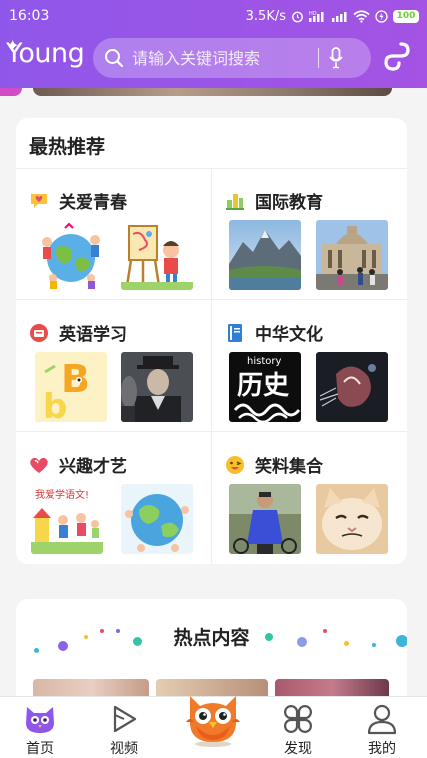 The width and height of the screenshot is (427, 758). What do you see at coordinates (62, 494) in the screenshot?
I see `thumb-chinese-text: 我爱学语文!` at bounding box center [62, 494].